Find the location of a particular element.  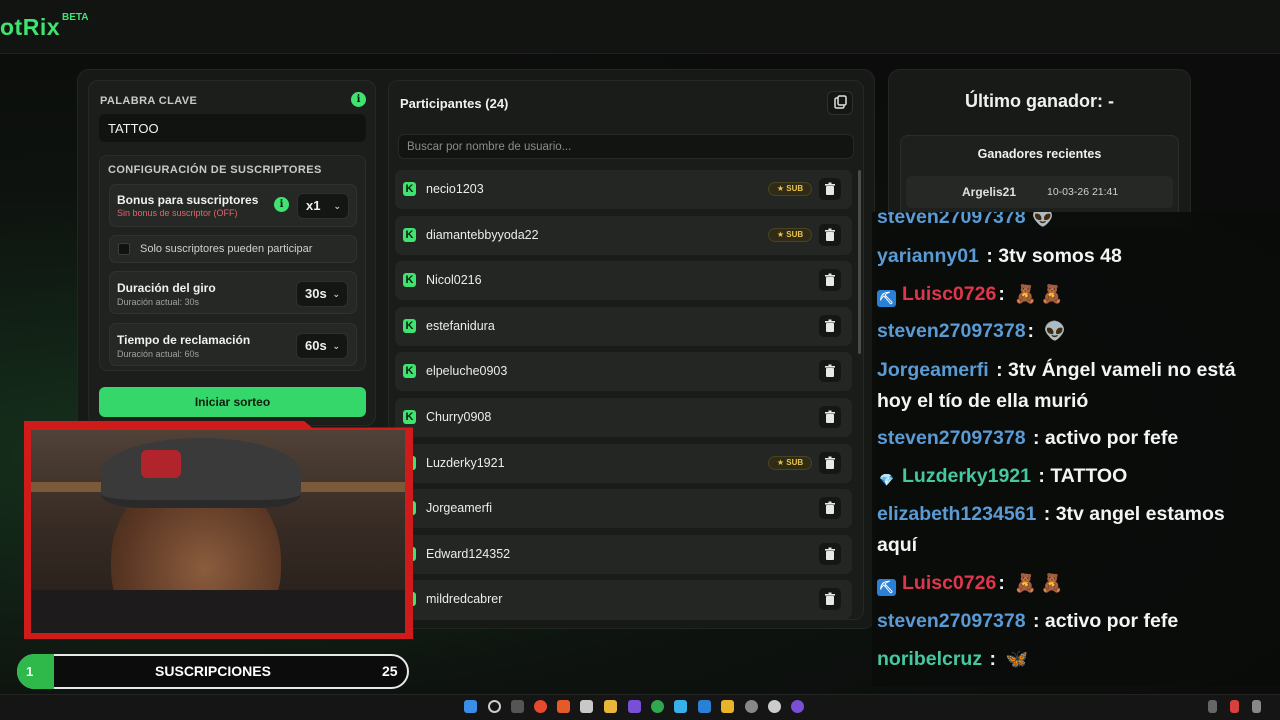

gem-badge-icon: 💎 is located at coordinates (886, 480).